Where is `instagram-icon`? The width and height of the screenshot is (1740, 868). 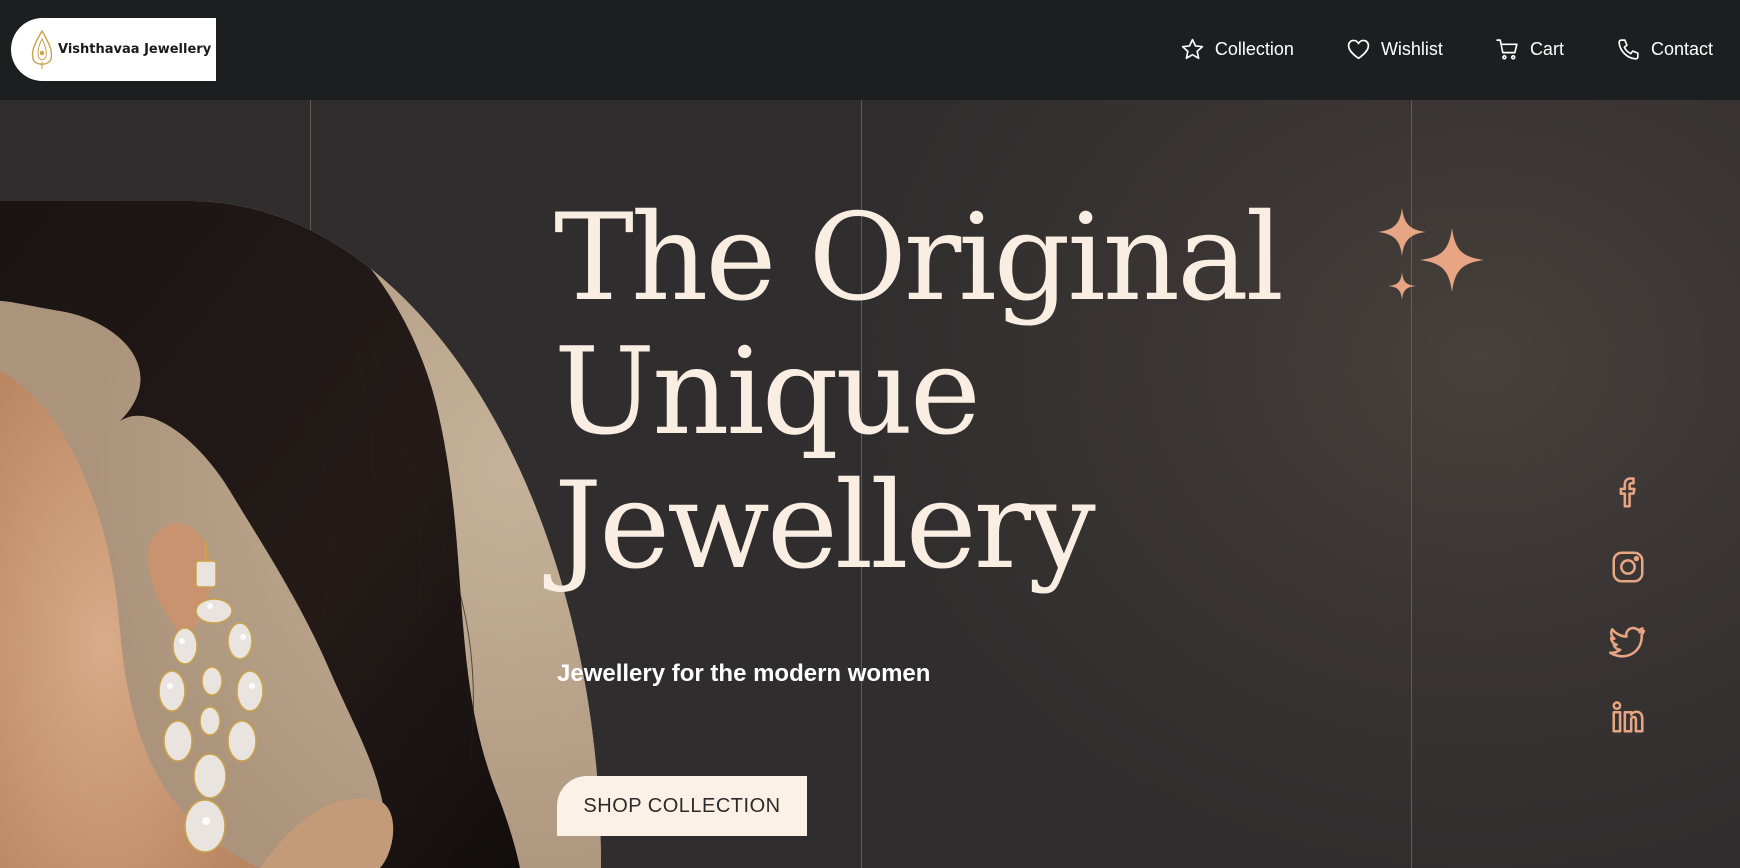
instagram-icon is located at coordinates (1628, 567).